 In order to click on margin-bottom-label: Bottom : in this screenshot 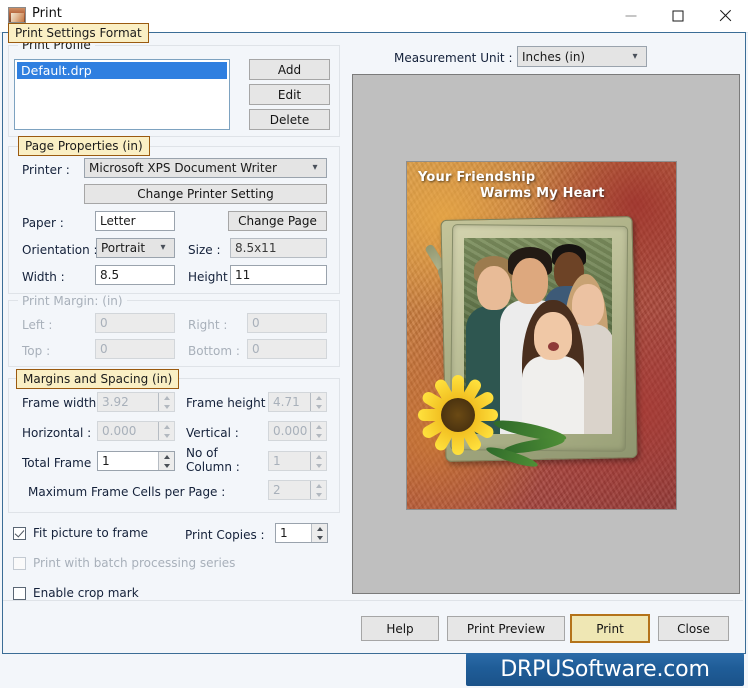, I will do `click(214, 351)`.